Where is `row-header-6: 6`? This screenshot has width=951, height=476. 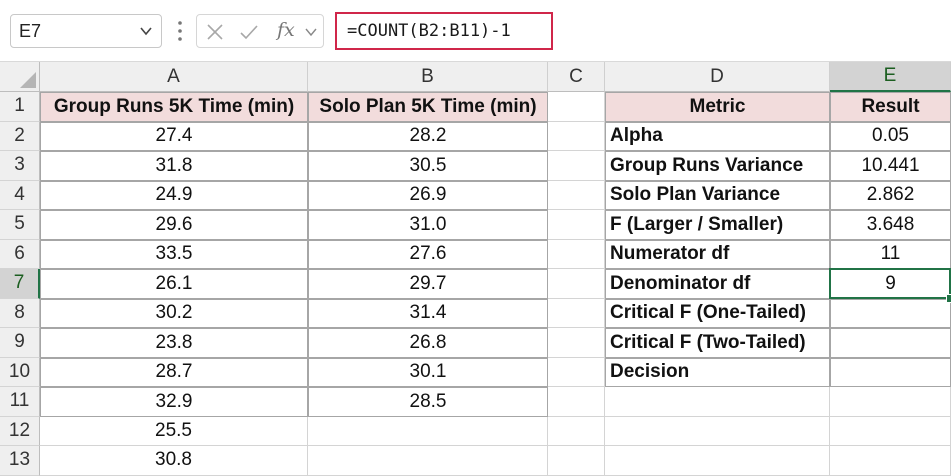 row-header-6: 6 is located at coordinates (20, 254).